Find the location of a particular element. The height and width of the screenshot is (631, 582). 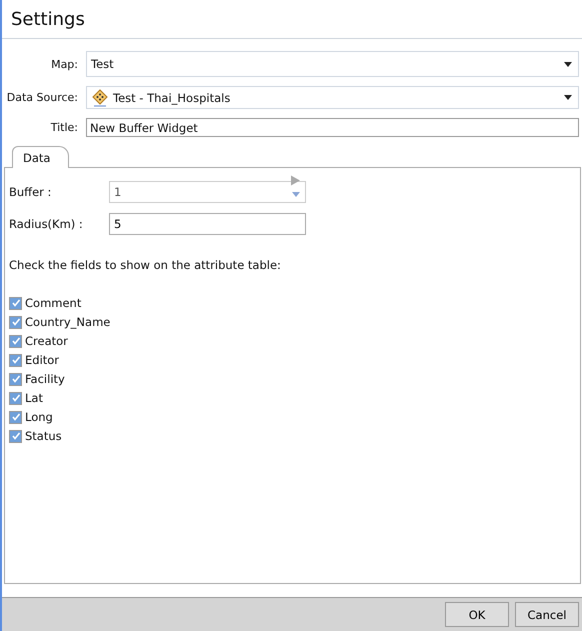

dropdown-value: Test is located at coordinates (103, 64).